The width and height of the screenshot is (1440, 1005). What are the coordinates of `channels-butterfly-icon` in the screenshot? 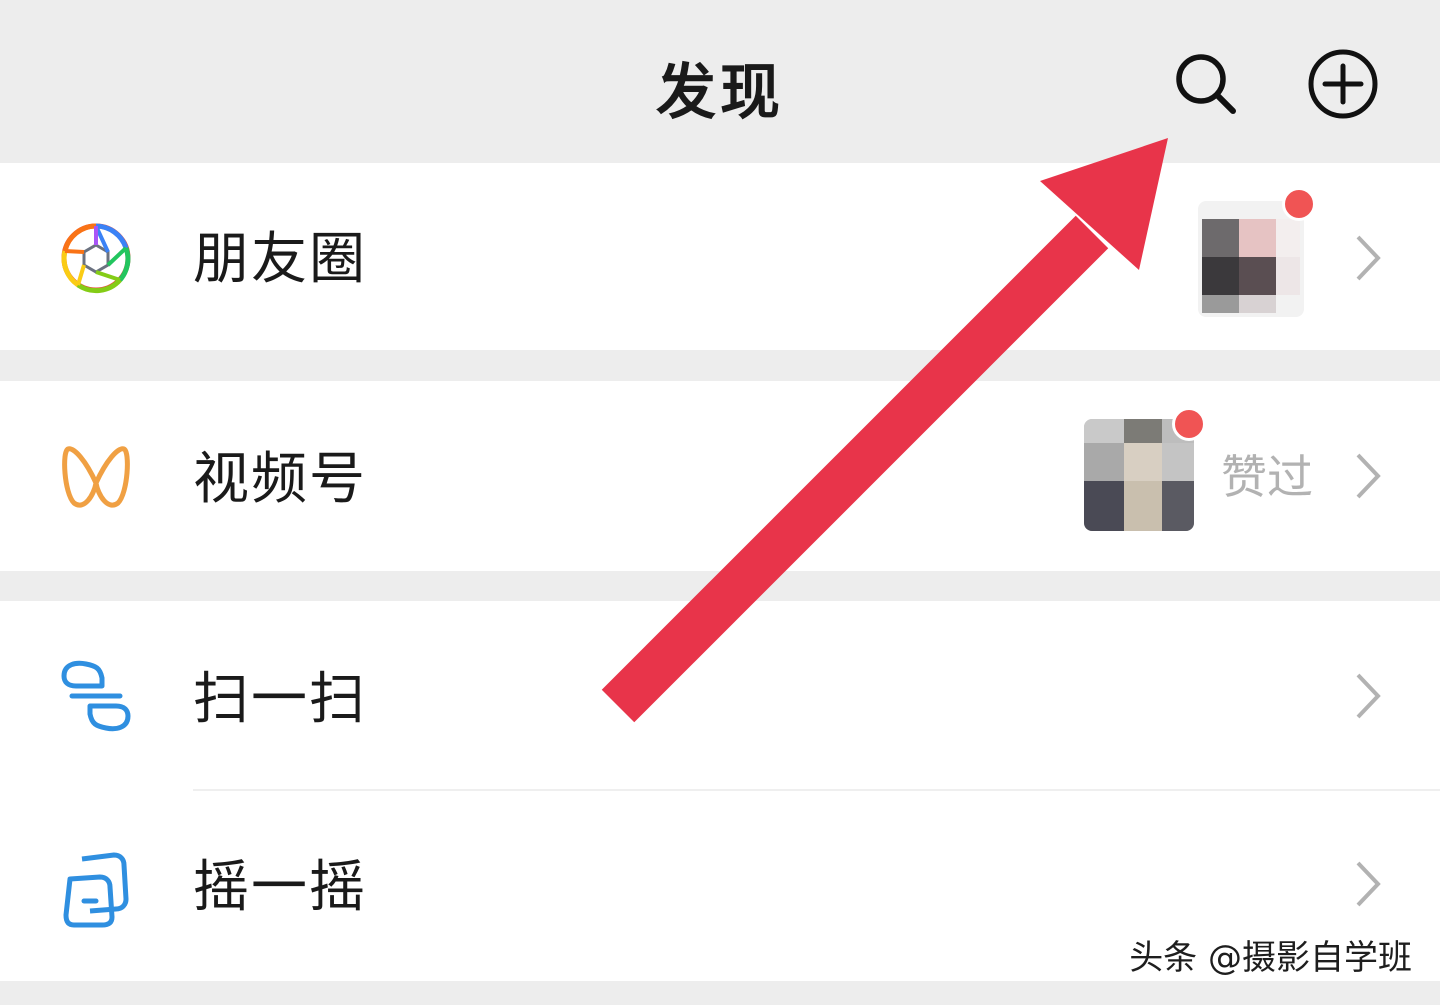 It's located at (96, 477).